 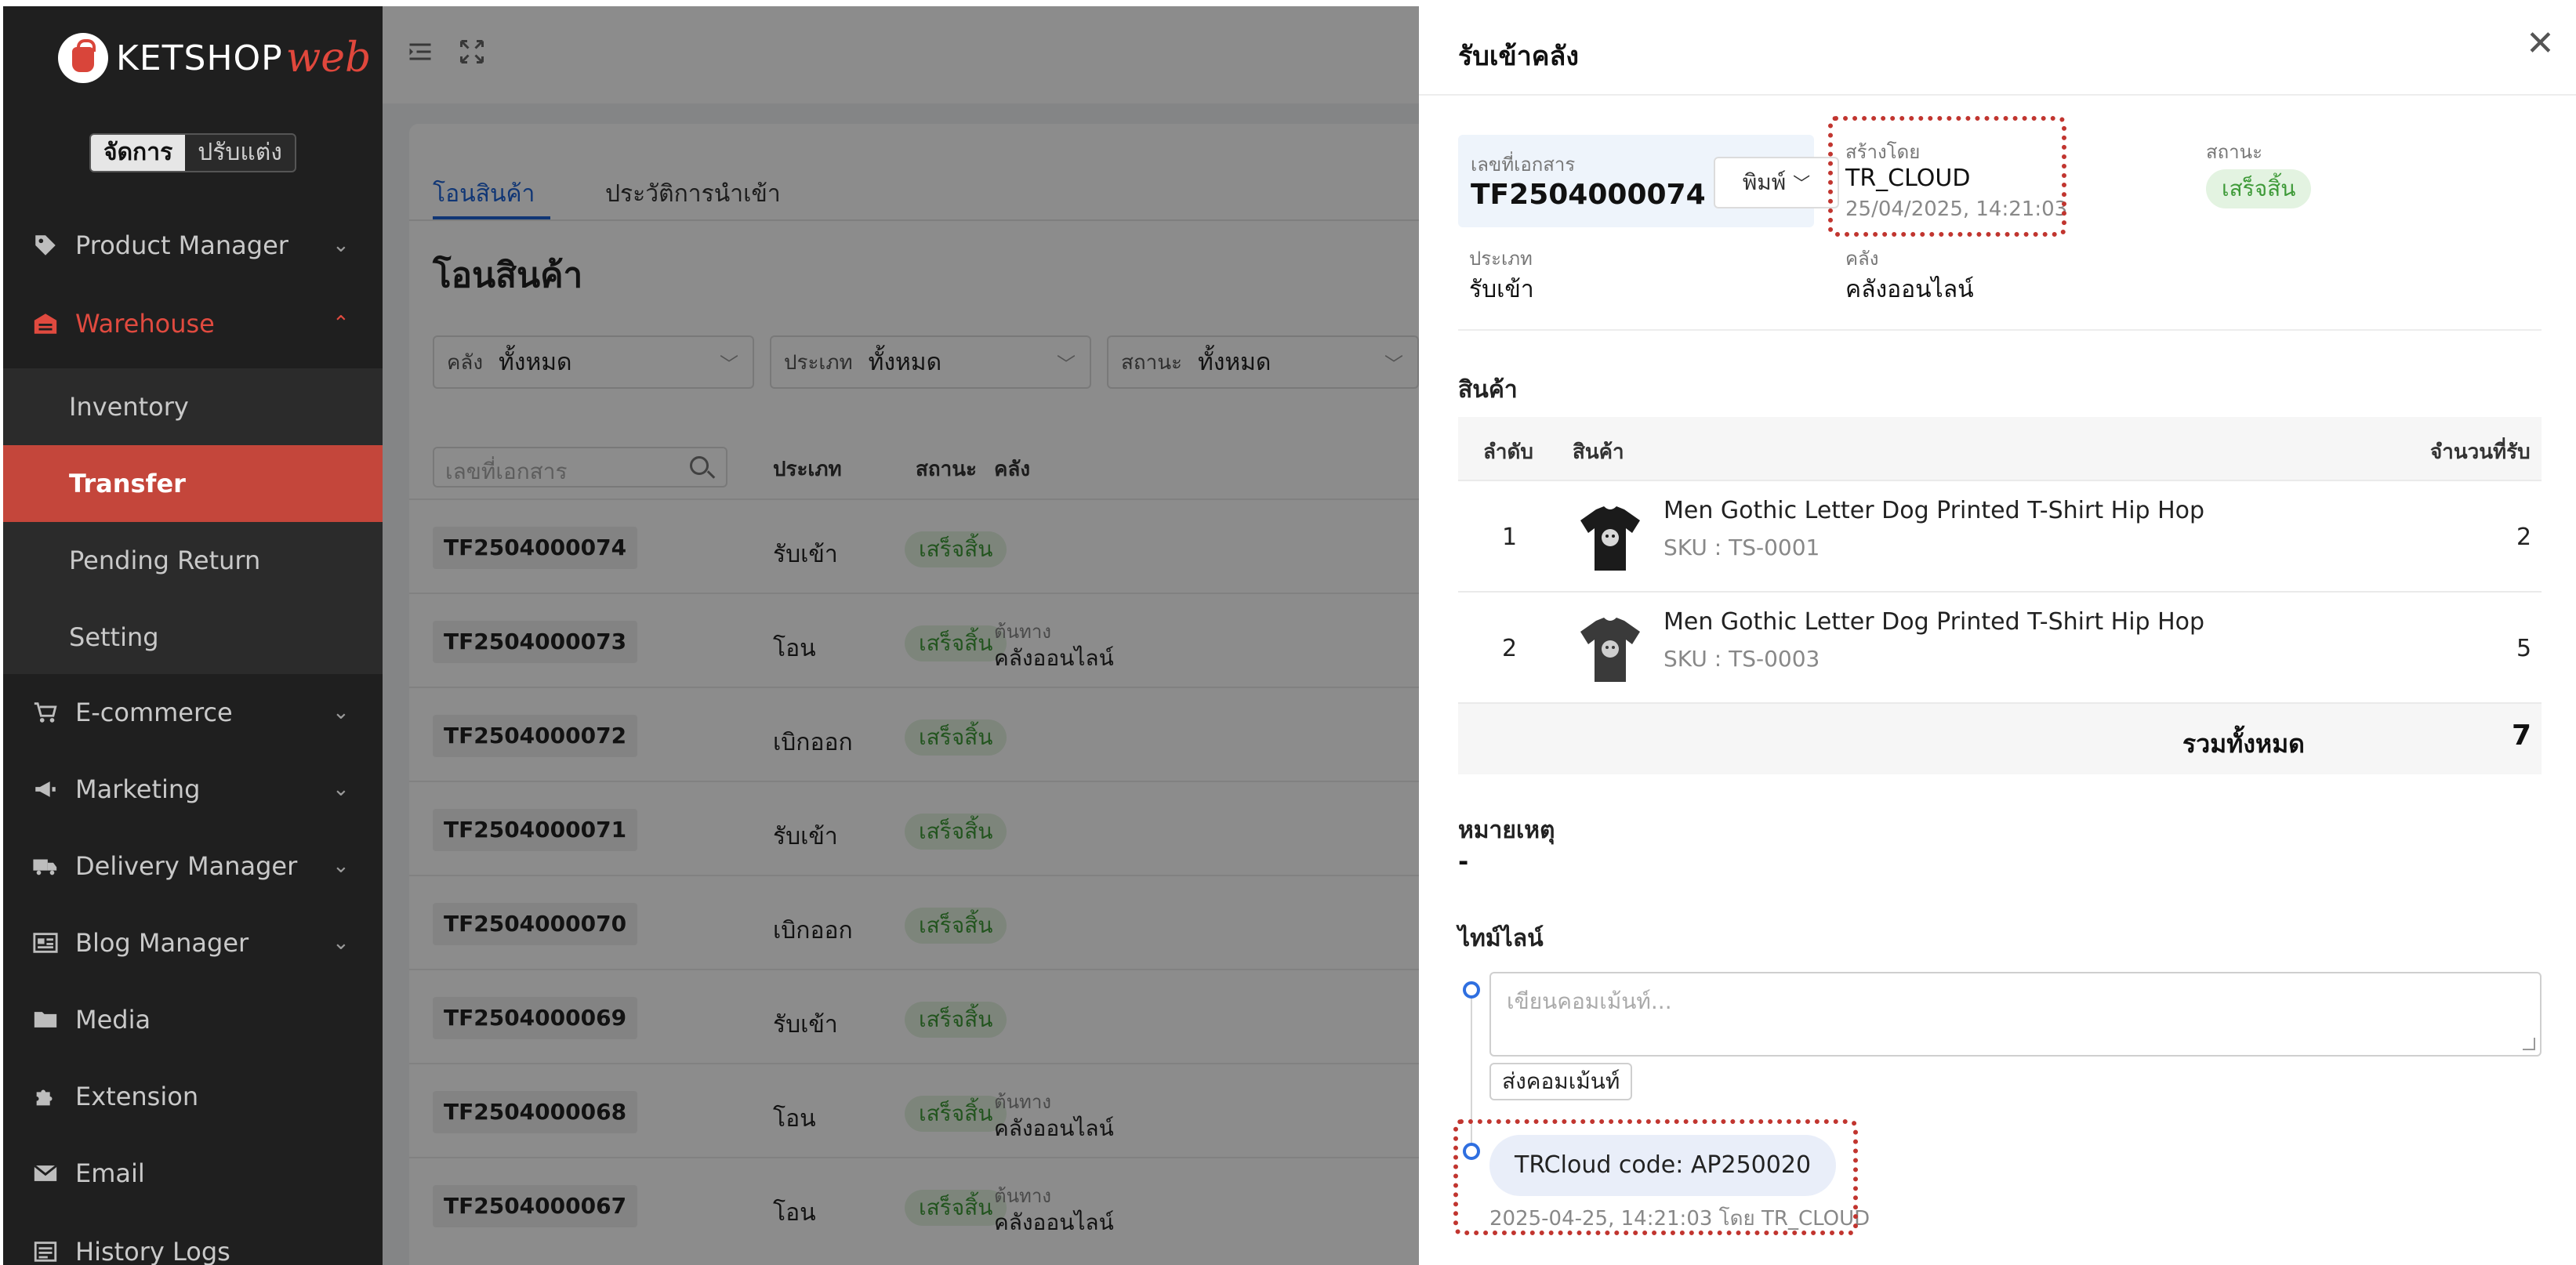 What do you see at coordinates (1862, 259) in the screenshot?
I see `warehouse-label: คลัง` at bounding box center [1862, 259].